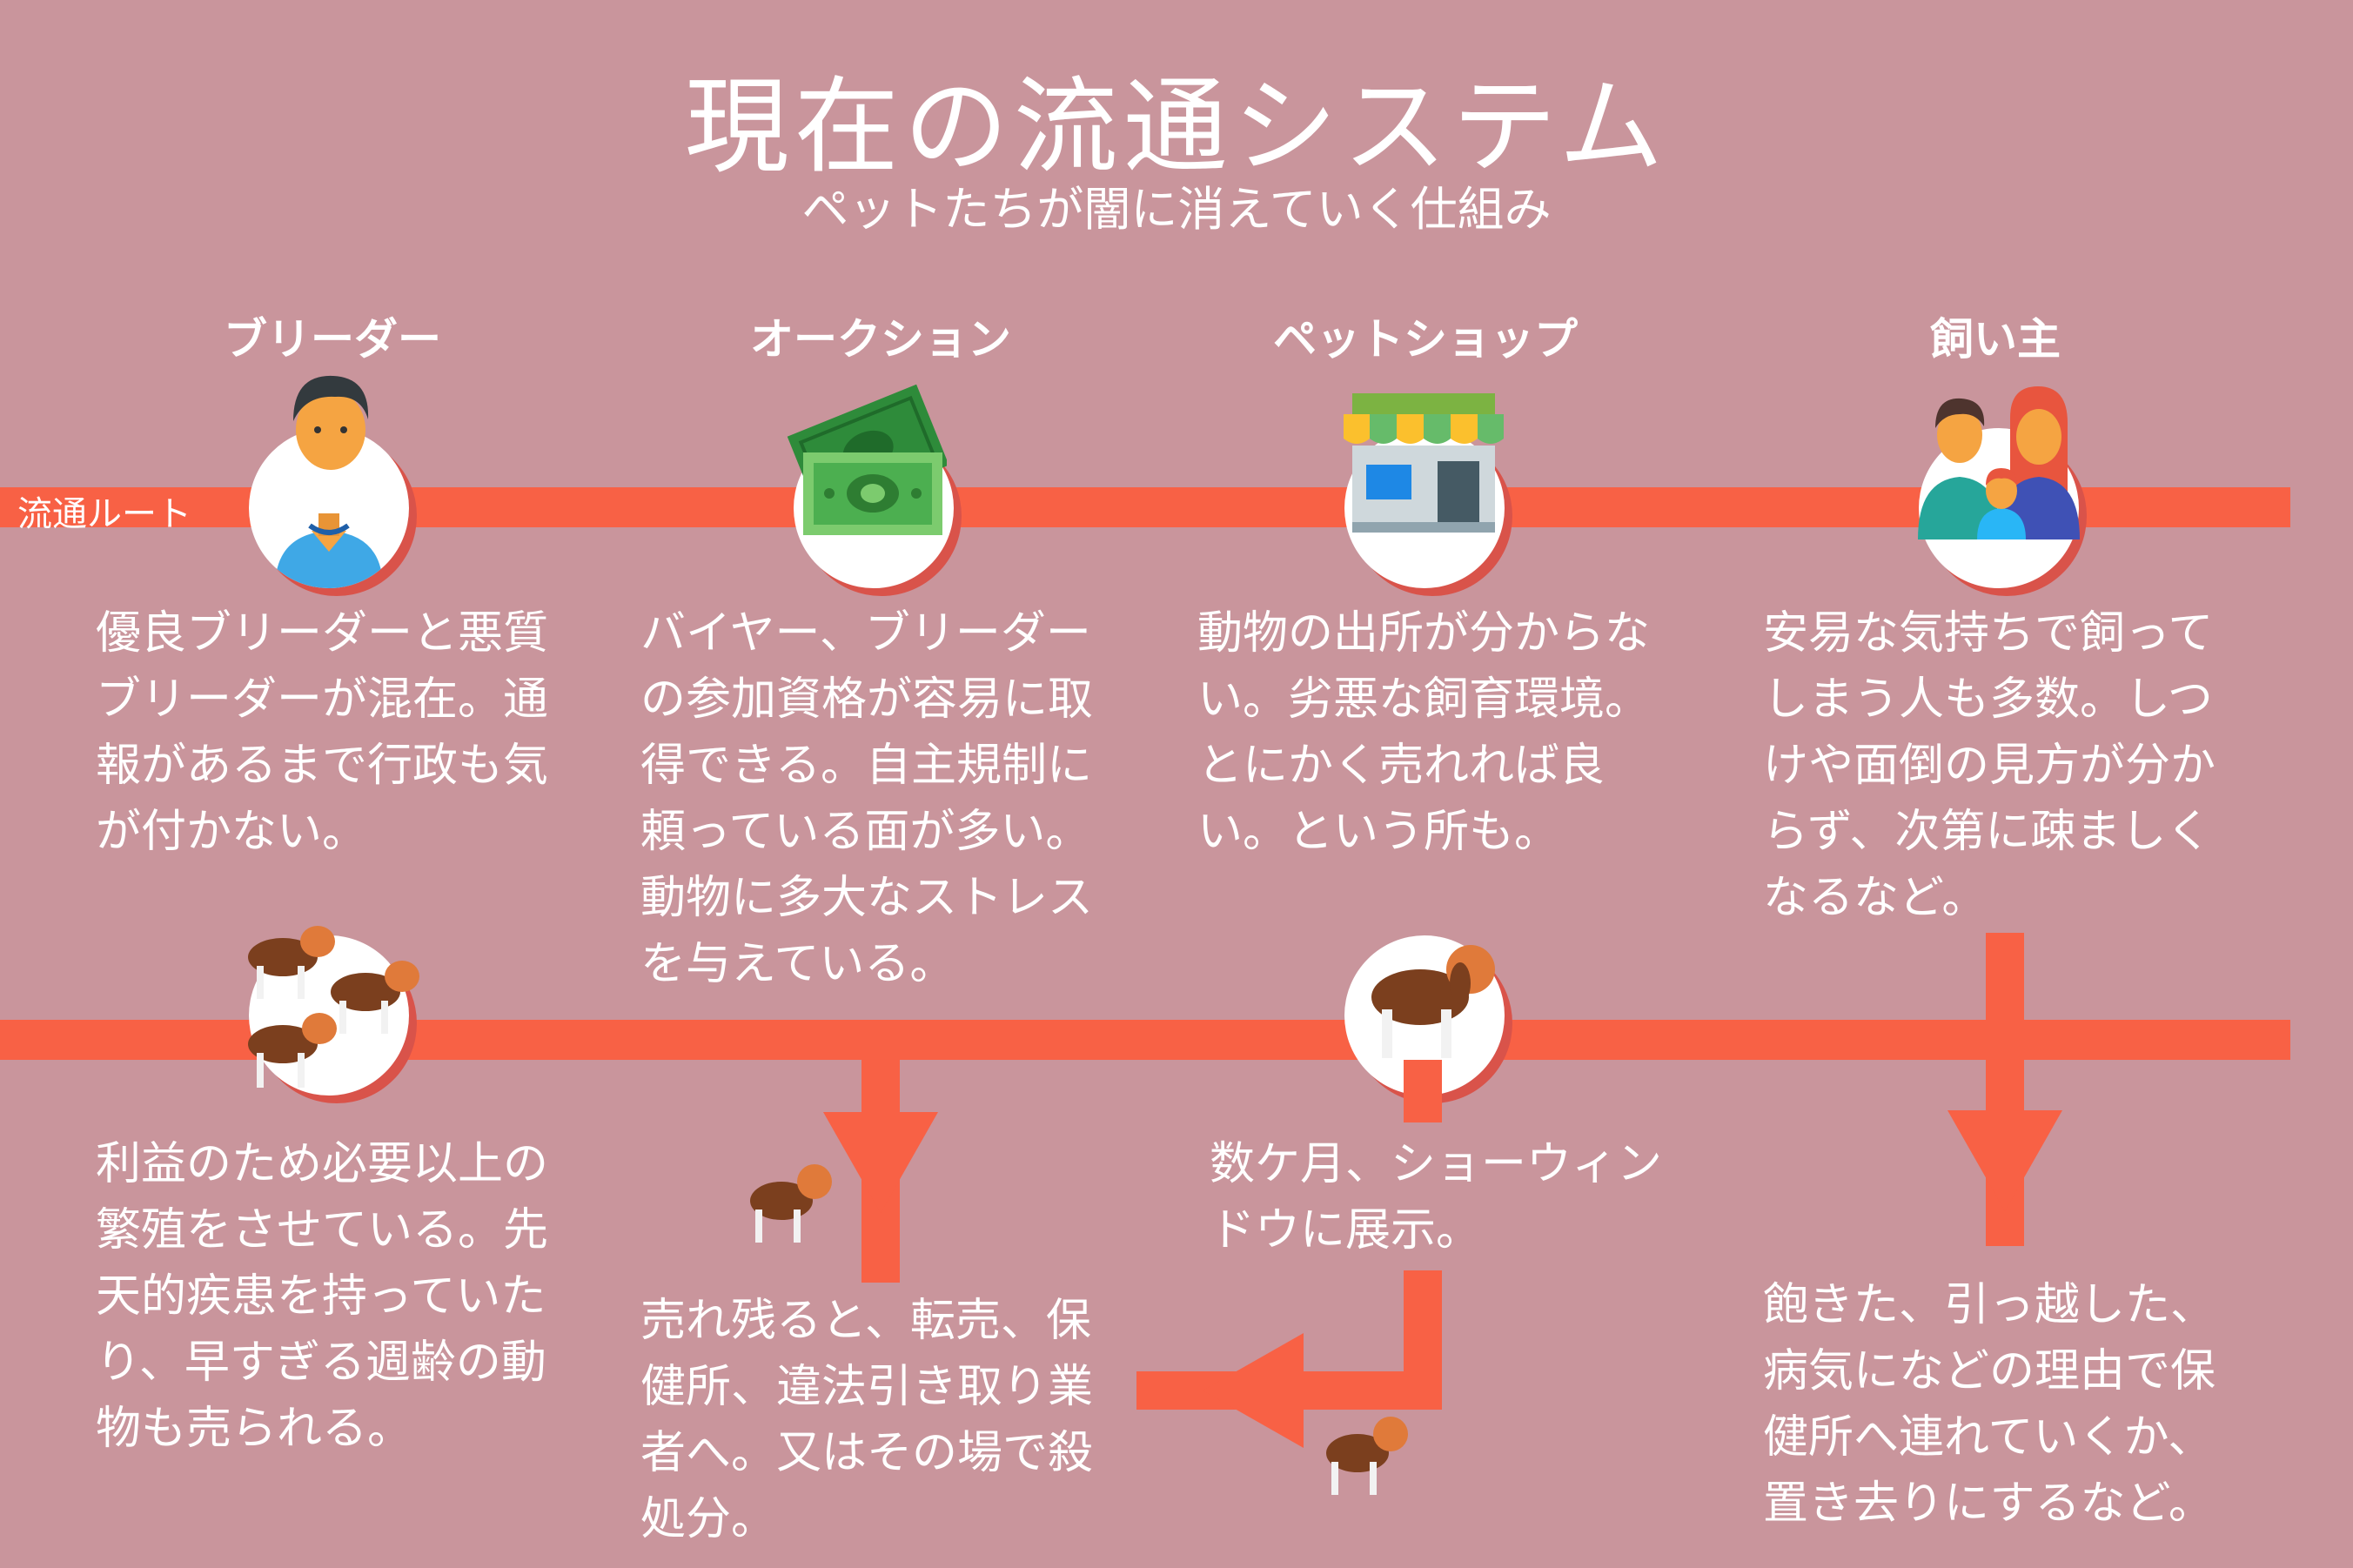 This screenshot has height=1568, width=2353. What do you see at coordinates (1176, 210) in the screenshot?
I see `page-subtitle: ペットたちが闇に消えていく仕組み` at bounding box center [1176, 210].